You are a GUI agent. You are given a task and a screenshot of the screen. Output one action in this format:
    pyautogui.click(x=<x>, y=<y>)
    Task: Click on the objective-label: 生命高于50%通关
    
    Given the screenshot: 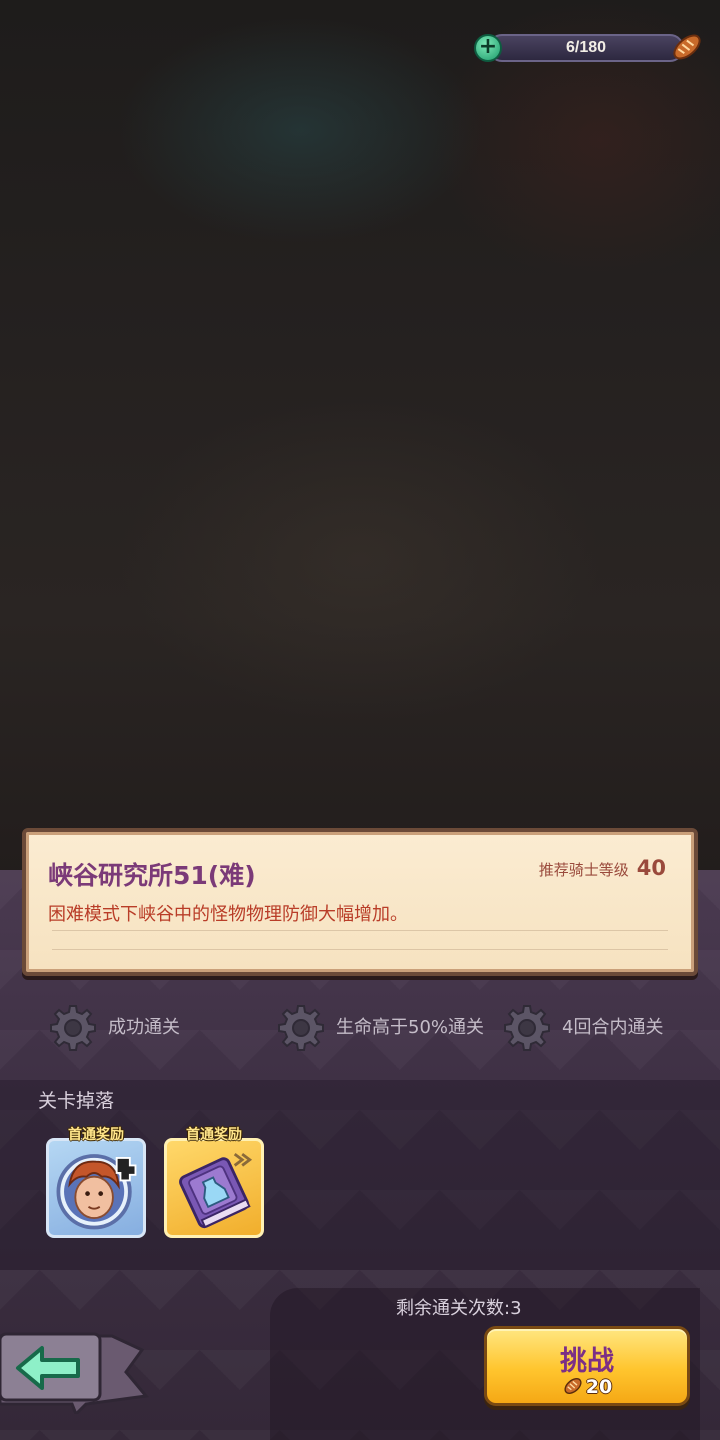 What is the action you would take?
    pyautogui.click(x=410, y=1027)
    